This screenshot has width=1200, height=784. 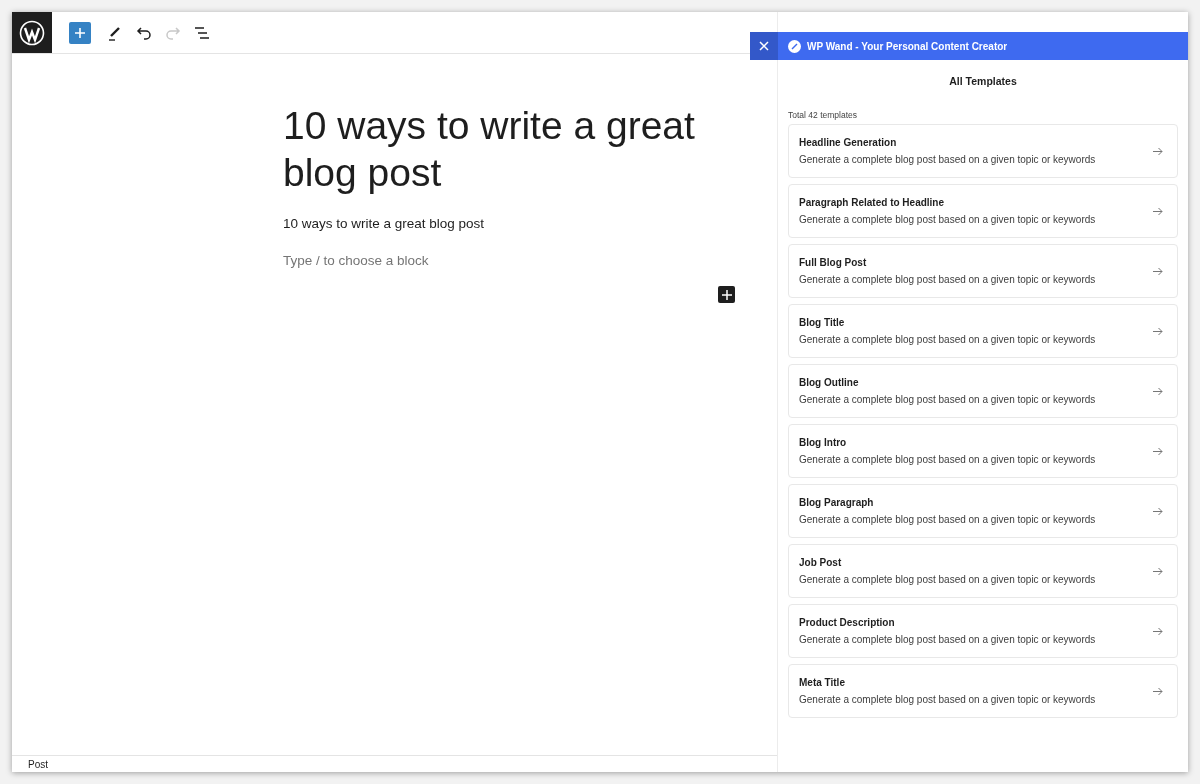 What do you see at coordinates (823, 115) in the screenshot?
I see `template-count: Total 42 templates` at bounding box center [823, 115].